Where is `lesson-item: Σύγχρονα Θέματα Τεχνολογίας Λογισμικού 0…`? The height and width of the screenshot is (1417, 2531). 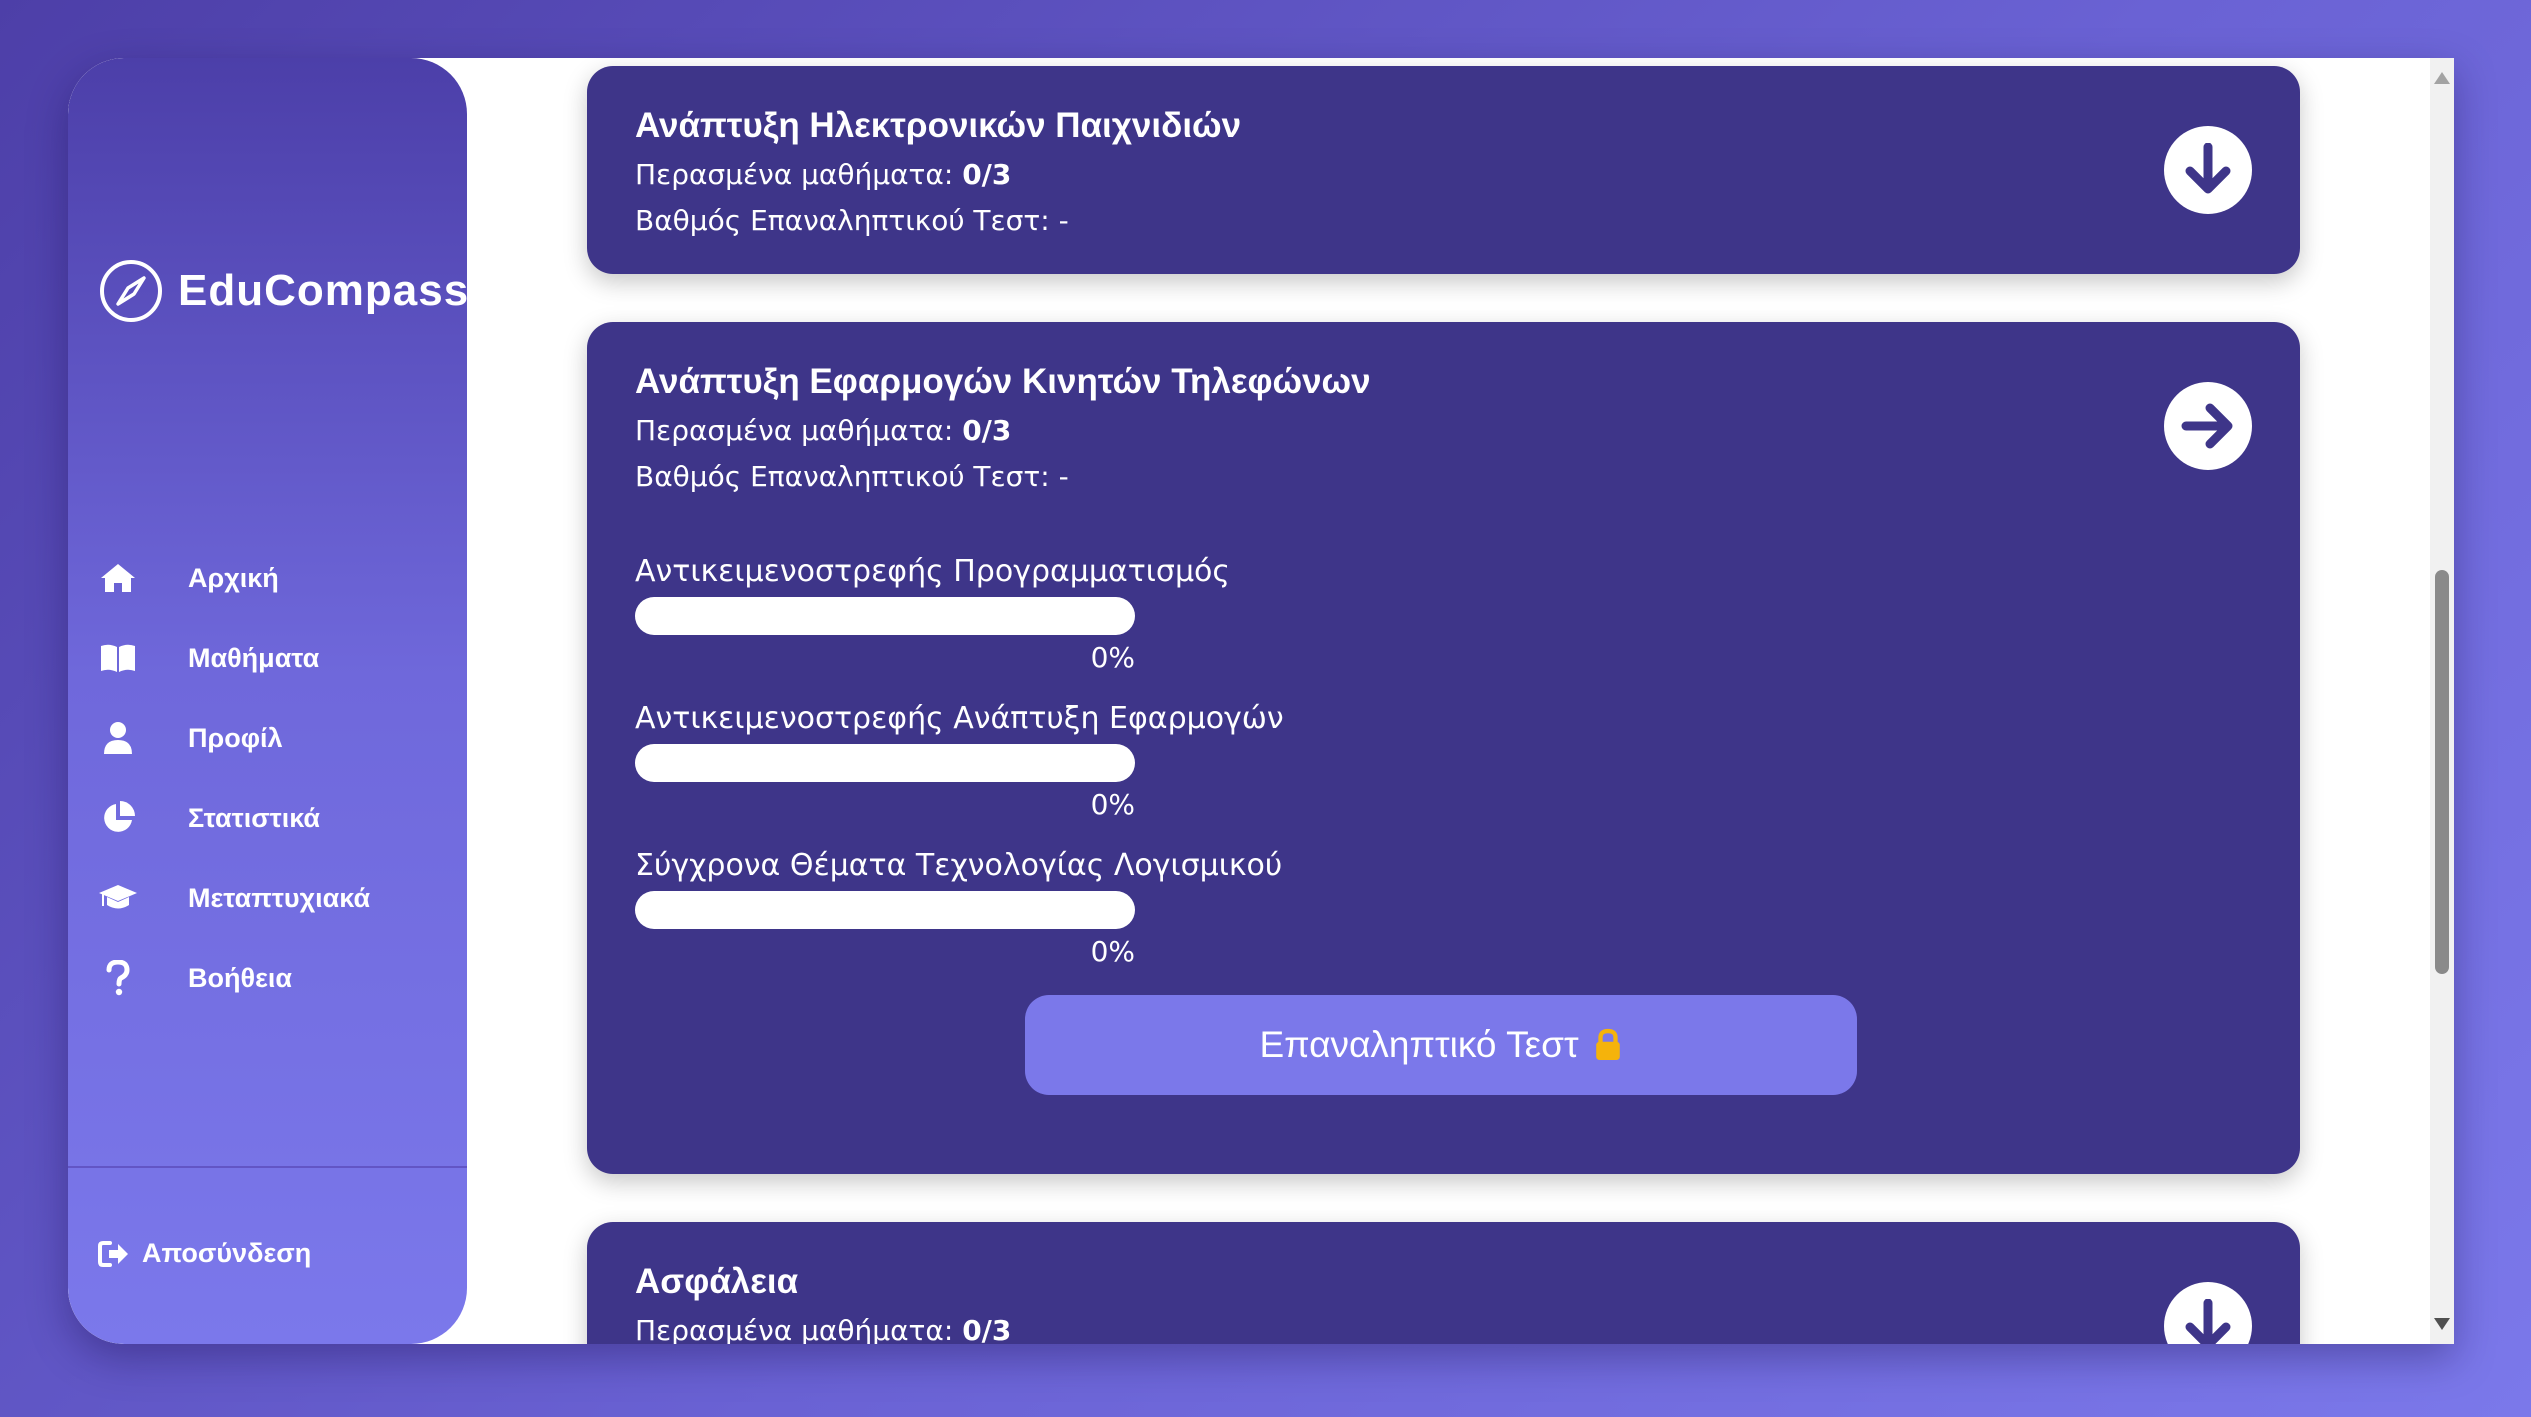
lesson-item: Σύγχρονα Θέματα Τεχνολογίας Λογισμικού 0… is located at coordinates (958, 908).